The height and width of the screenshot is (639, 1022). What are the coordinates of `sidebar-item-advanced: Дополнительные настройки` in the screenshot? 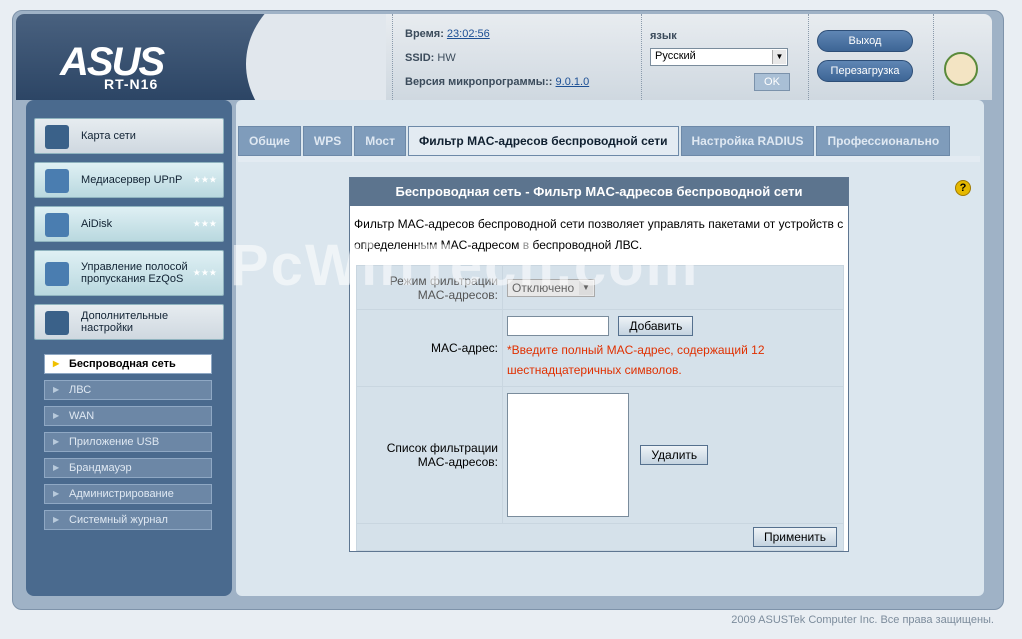 It's located at (129, 322).